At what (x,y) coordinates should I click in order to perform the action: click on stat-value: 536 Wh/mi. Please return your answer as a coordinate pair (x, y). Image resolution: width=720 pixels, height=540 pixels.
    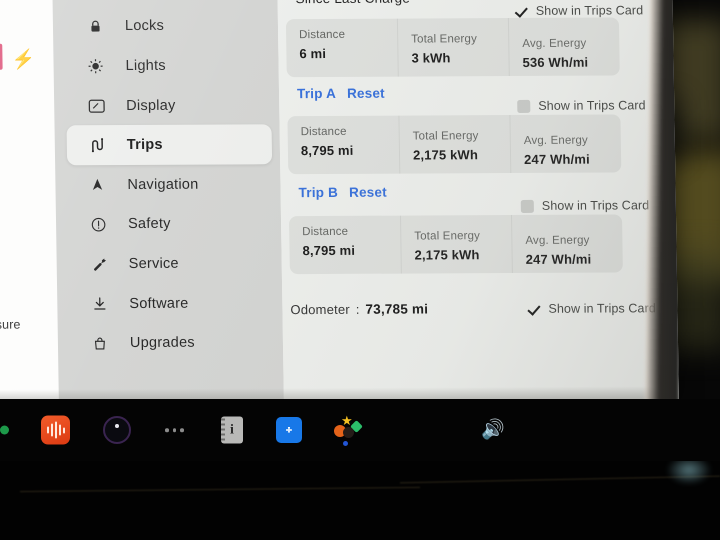
    Looking at the image, I should click on (555, 62).